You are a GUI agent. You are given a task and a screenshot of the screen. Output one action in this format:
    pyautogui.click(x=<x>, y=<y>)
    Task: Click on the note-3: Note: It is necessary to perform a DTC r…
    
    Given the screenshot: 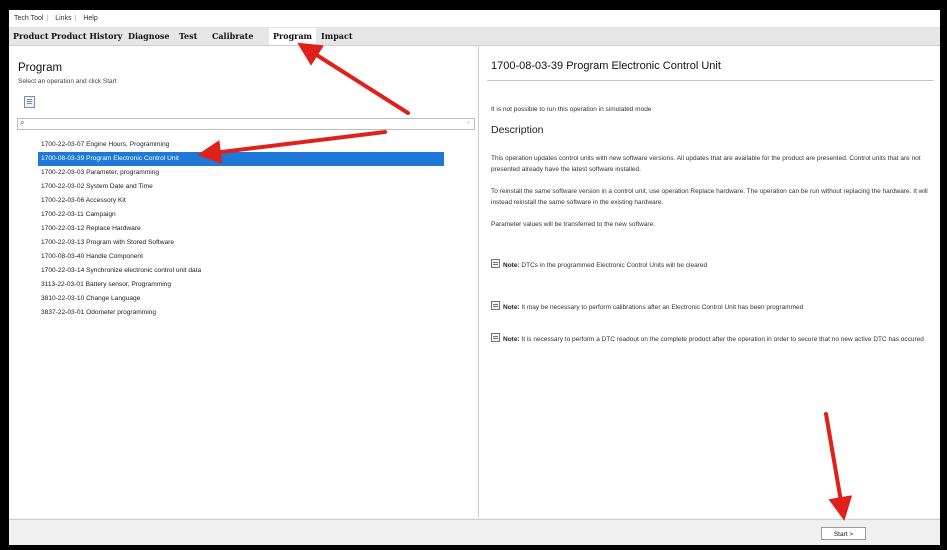 What is the action you would take?
    pyautogui.click(x=714, y=339)
    